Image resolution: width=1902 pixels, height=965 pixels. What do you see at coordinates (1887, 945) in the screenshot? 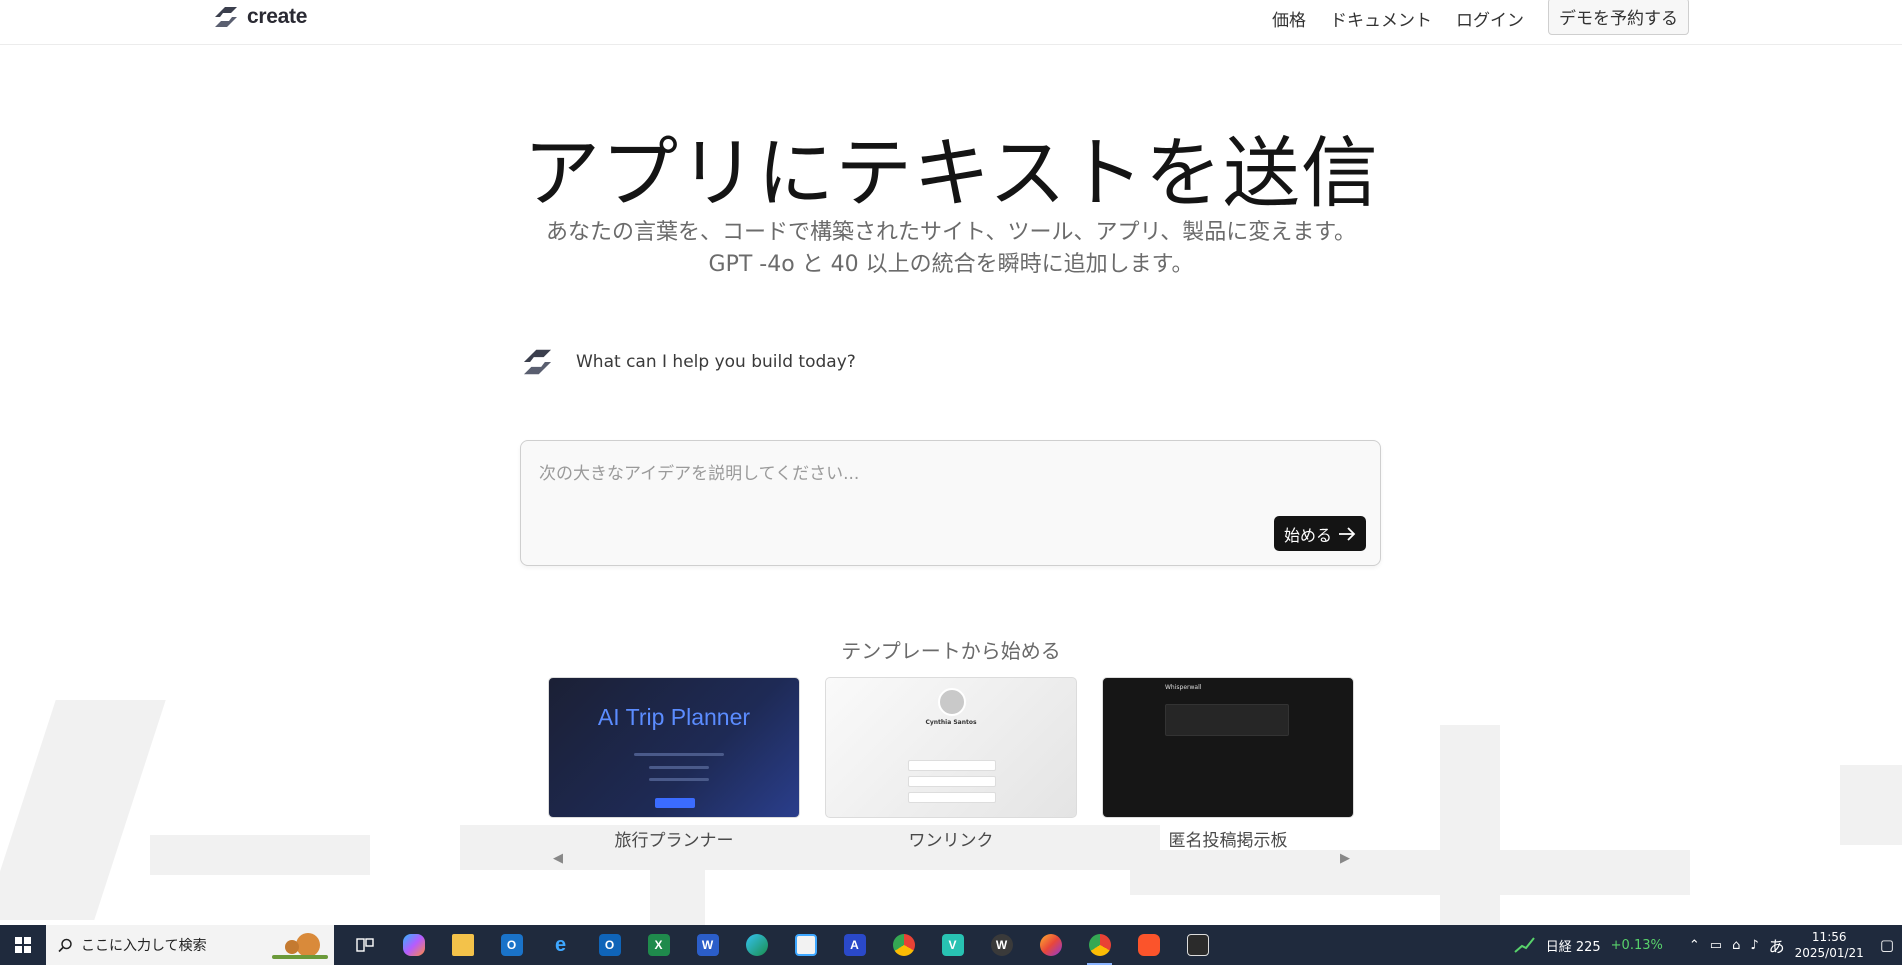
I see `notification-icon: ▢` at bounding box center [1887, 945].